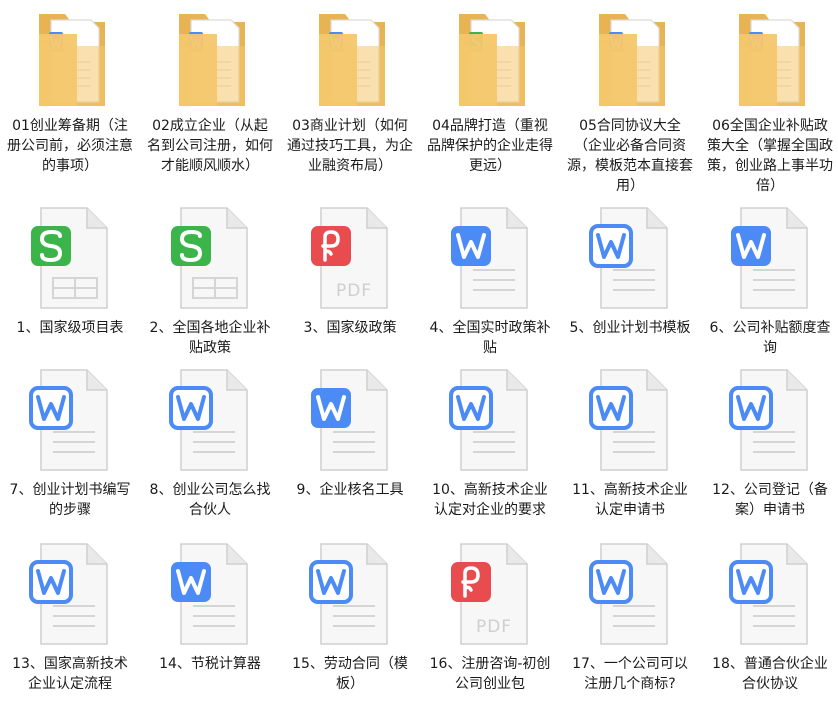  I want to click on file-item: 5、创业计划书模板, so click(630, 289).